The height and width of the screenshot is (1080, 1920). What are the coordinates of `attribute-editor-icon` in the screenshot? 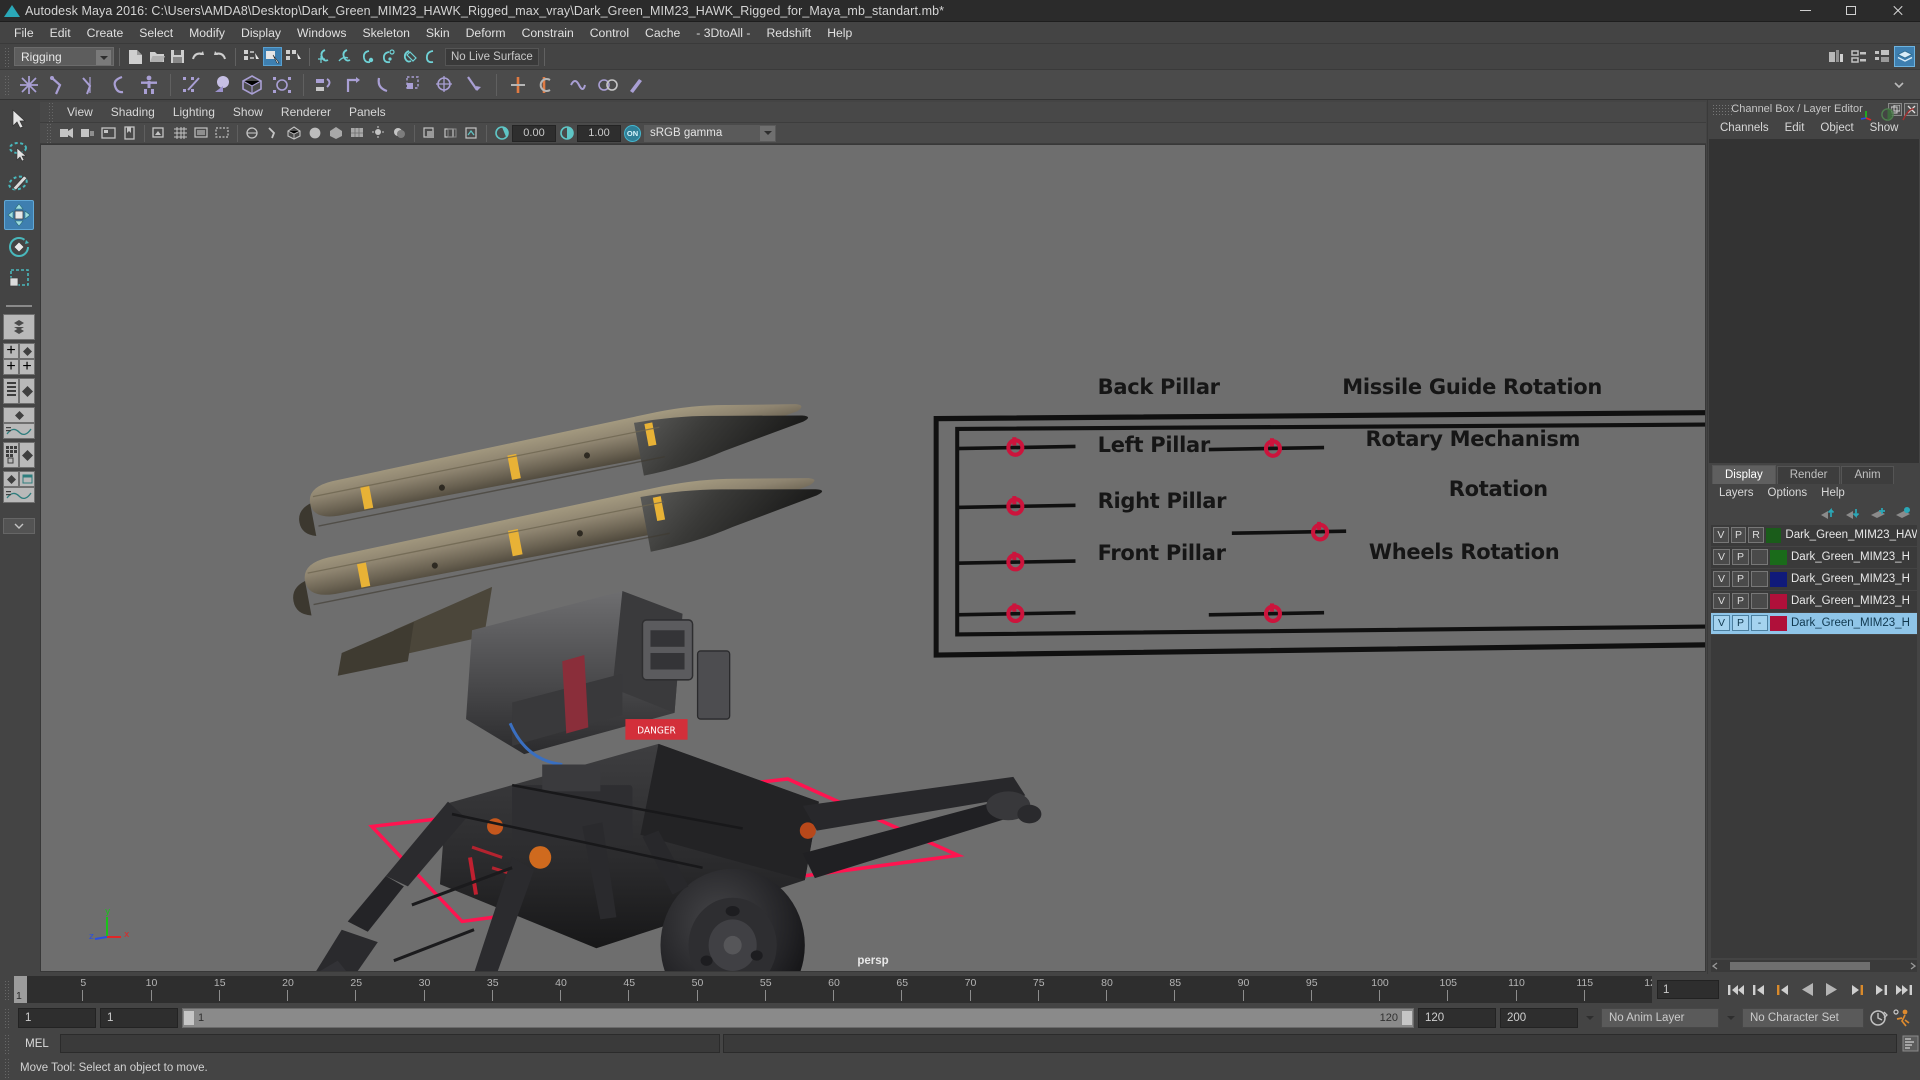 It's located at (1858, 56).